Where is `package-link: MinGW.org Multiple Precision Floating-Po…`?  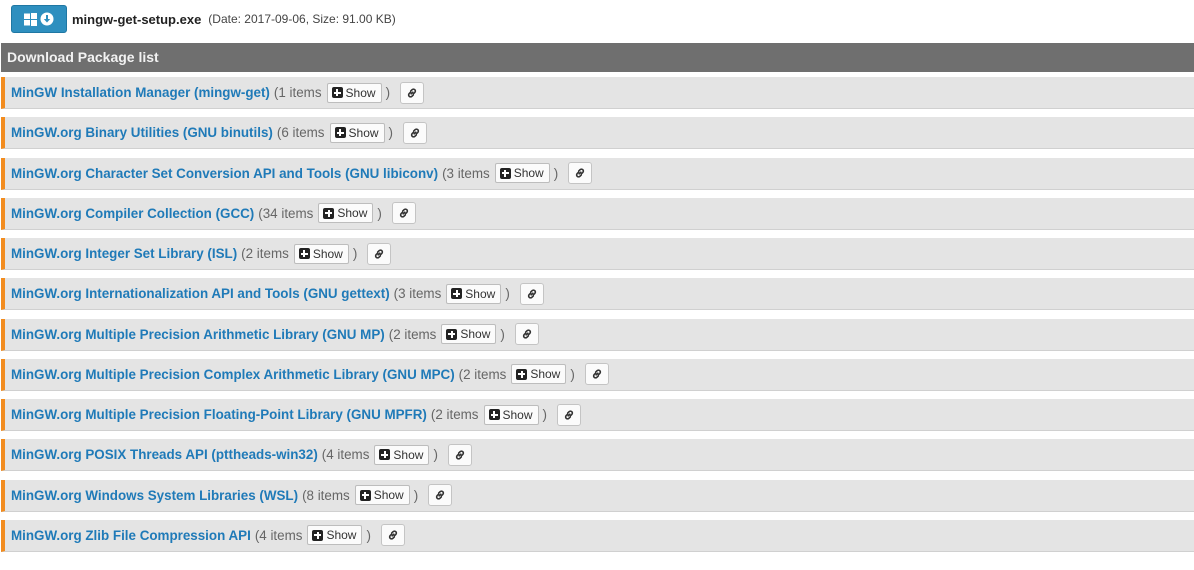 package-link: MinGW.org Multiple Precision Floating-Po… is located at coordinates (219, 414).